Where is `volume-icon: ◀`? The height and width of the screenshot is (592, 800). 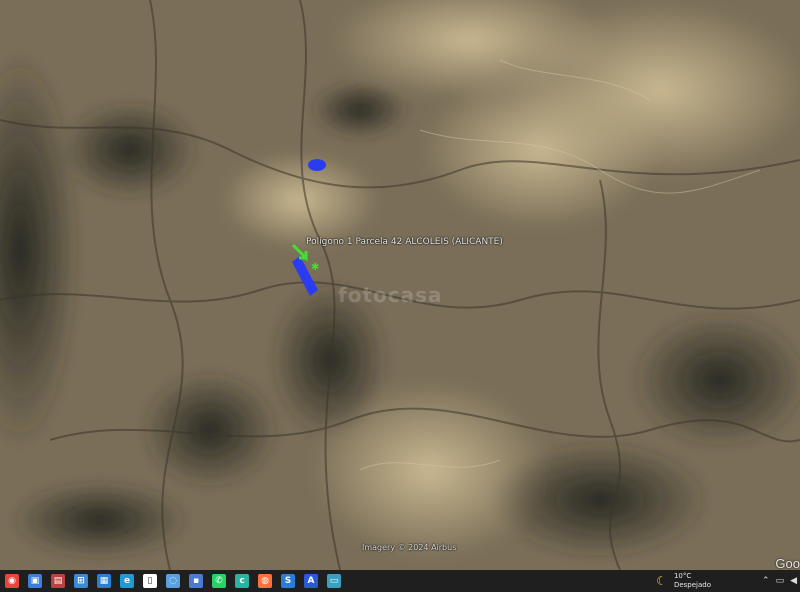
volume-icon: ◀ is located at coordinates (793, 581).